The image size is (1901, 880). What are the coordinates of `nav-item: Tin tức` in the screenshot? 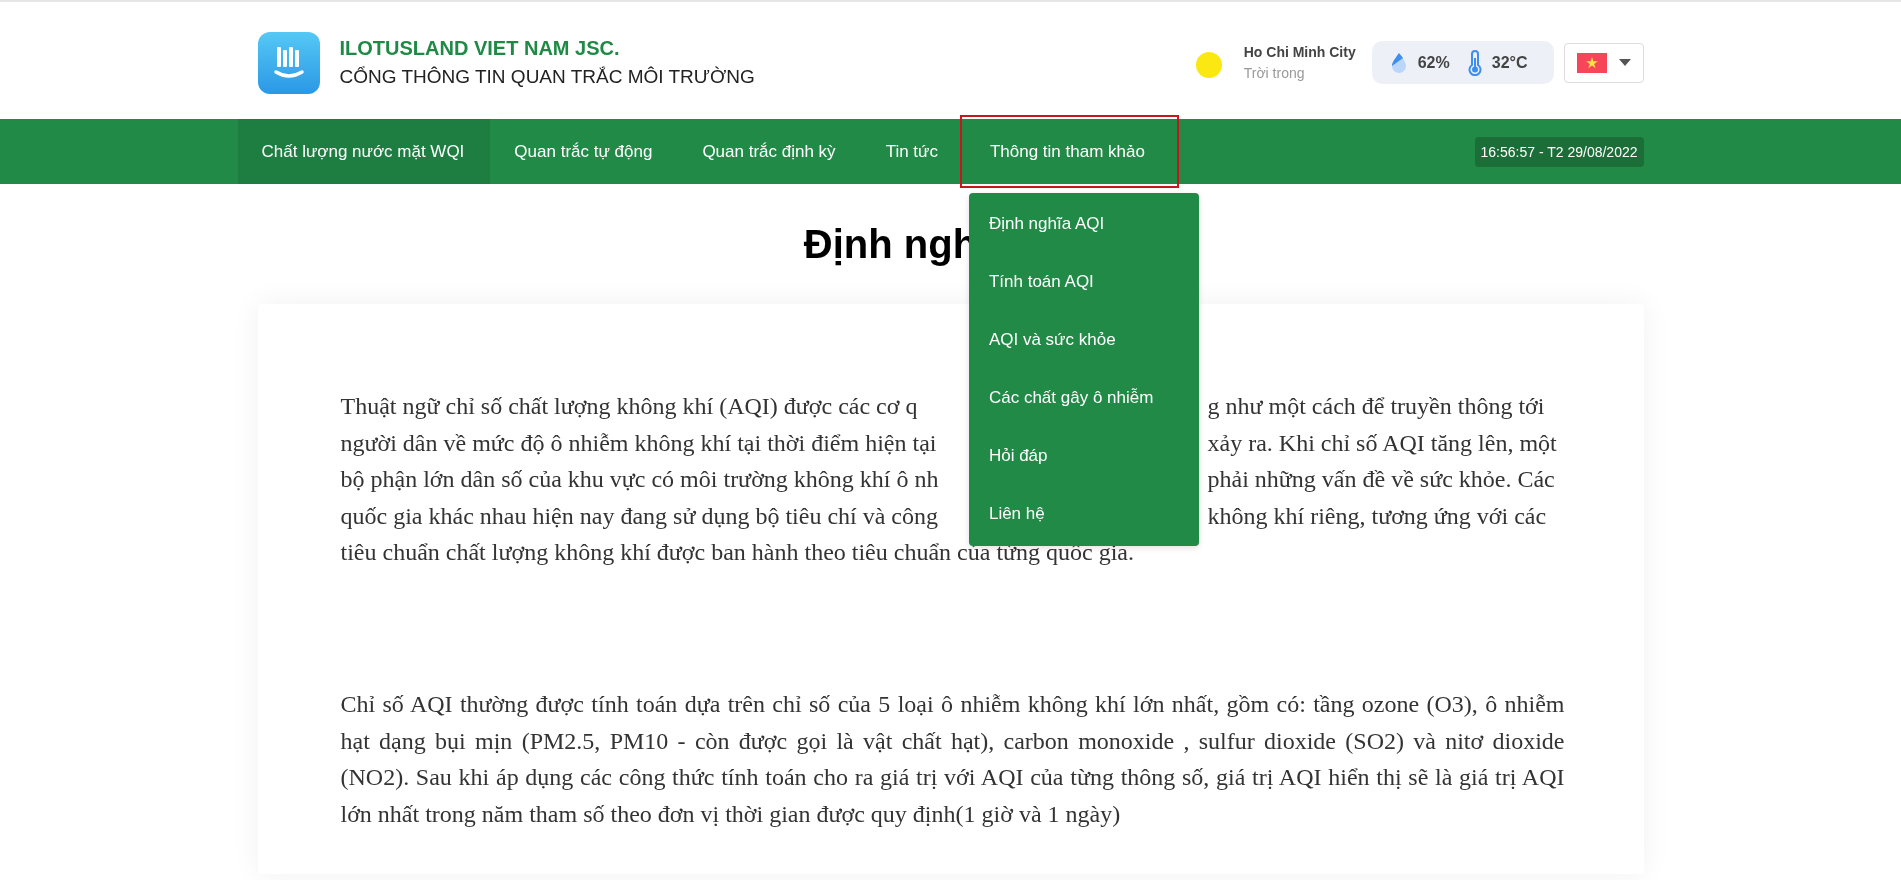 It's located at (912, 151).